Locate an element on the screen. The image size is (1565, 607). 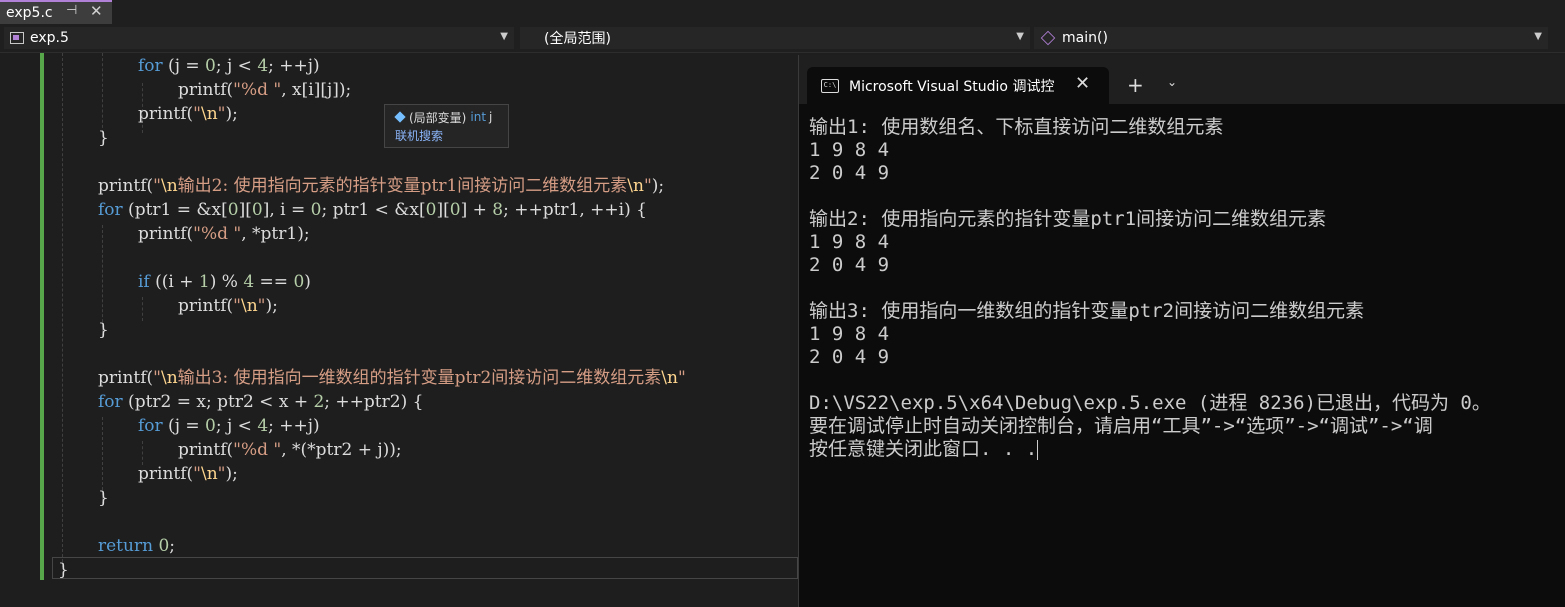
output-line: 输出2: 使用指向元素的指针变量ptr1间接访问二维数组元素 is located at coordinates (1068, 219).